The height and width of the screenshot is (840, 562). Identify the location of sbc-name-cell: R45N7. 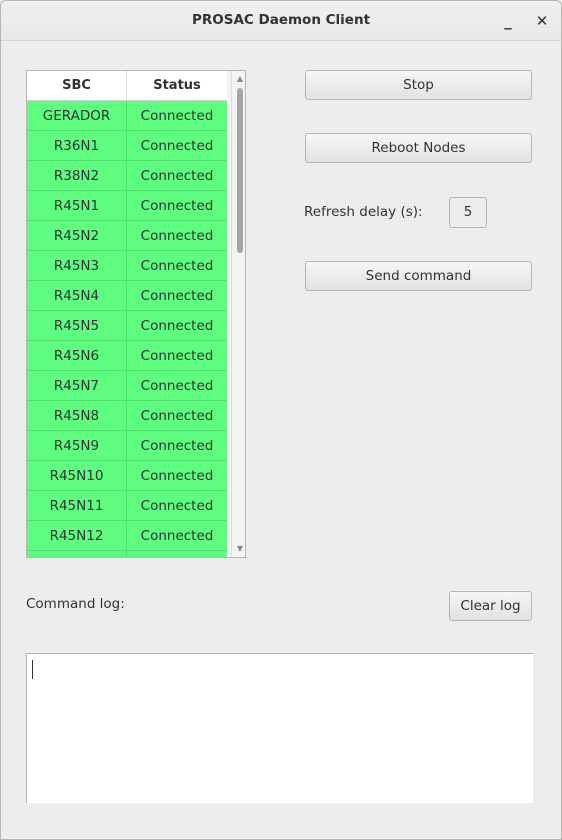
(77, 386).